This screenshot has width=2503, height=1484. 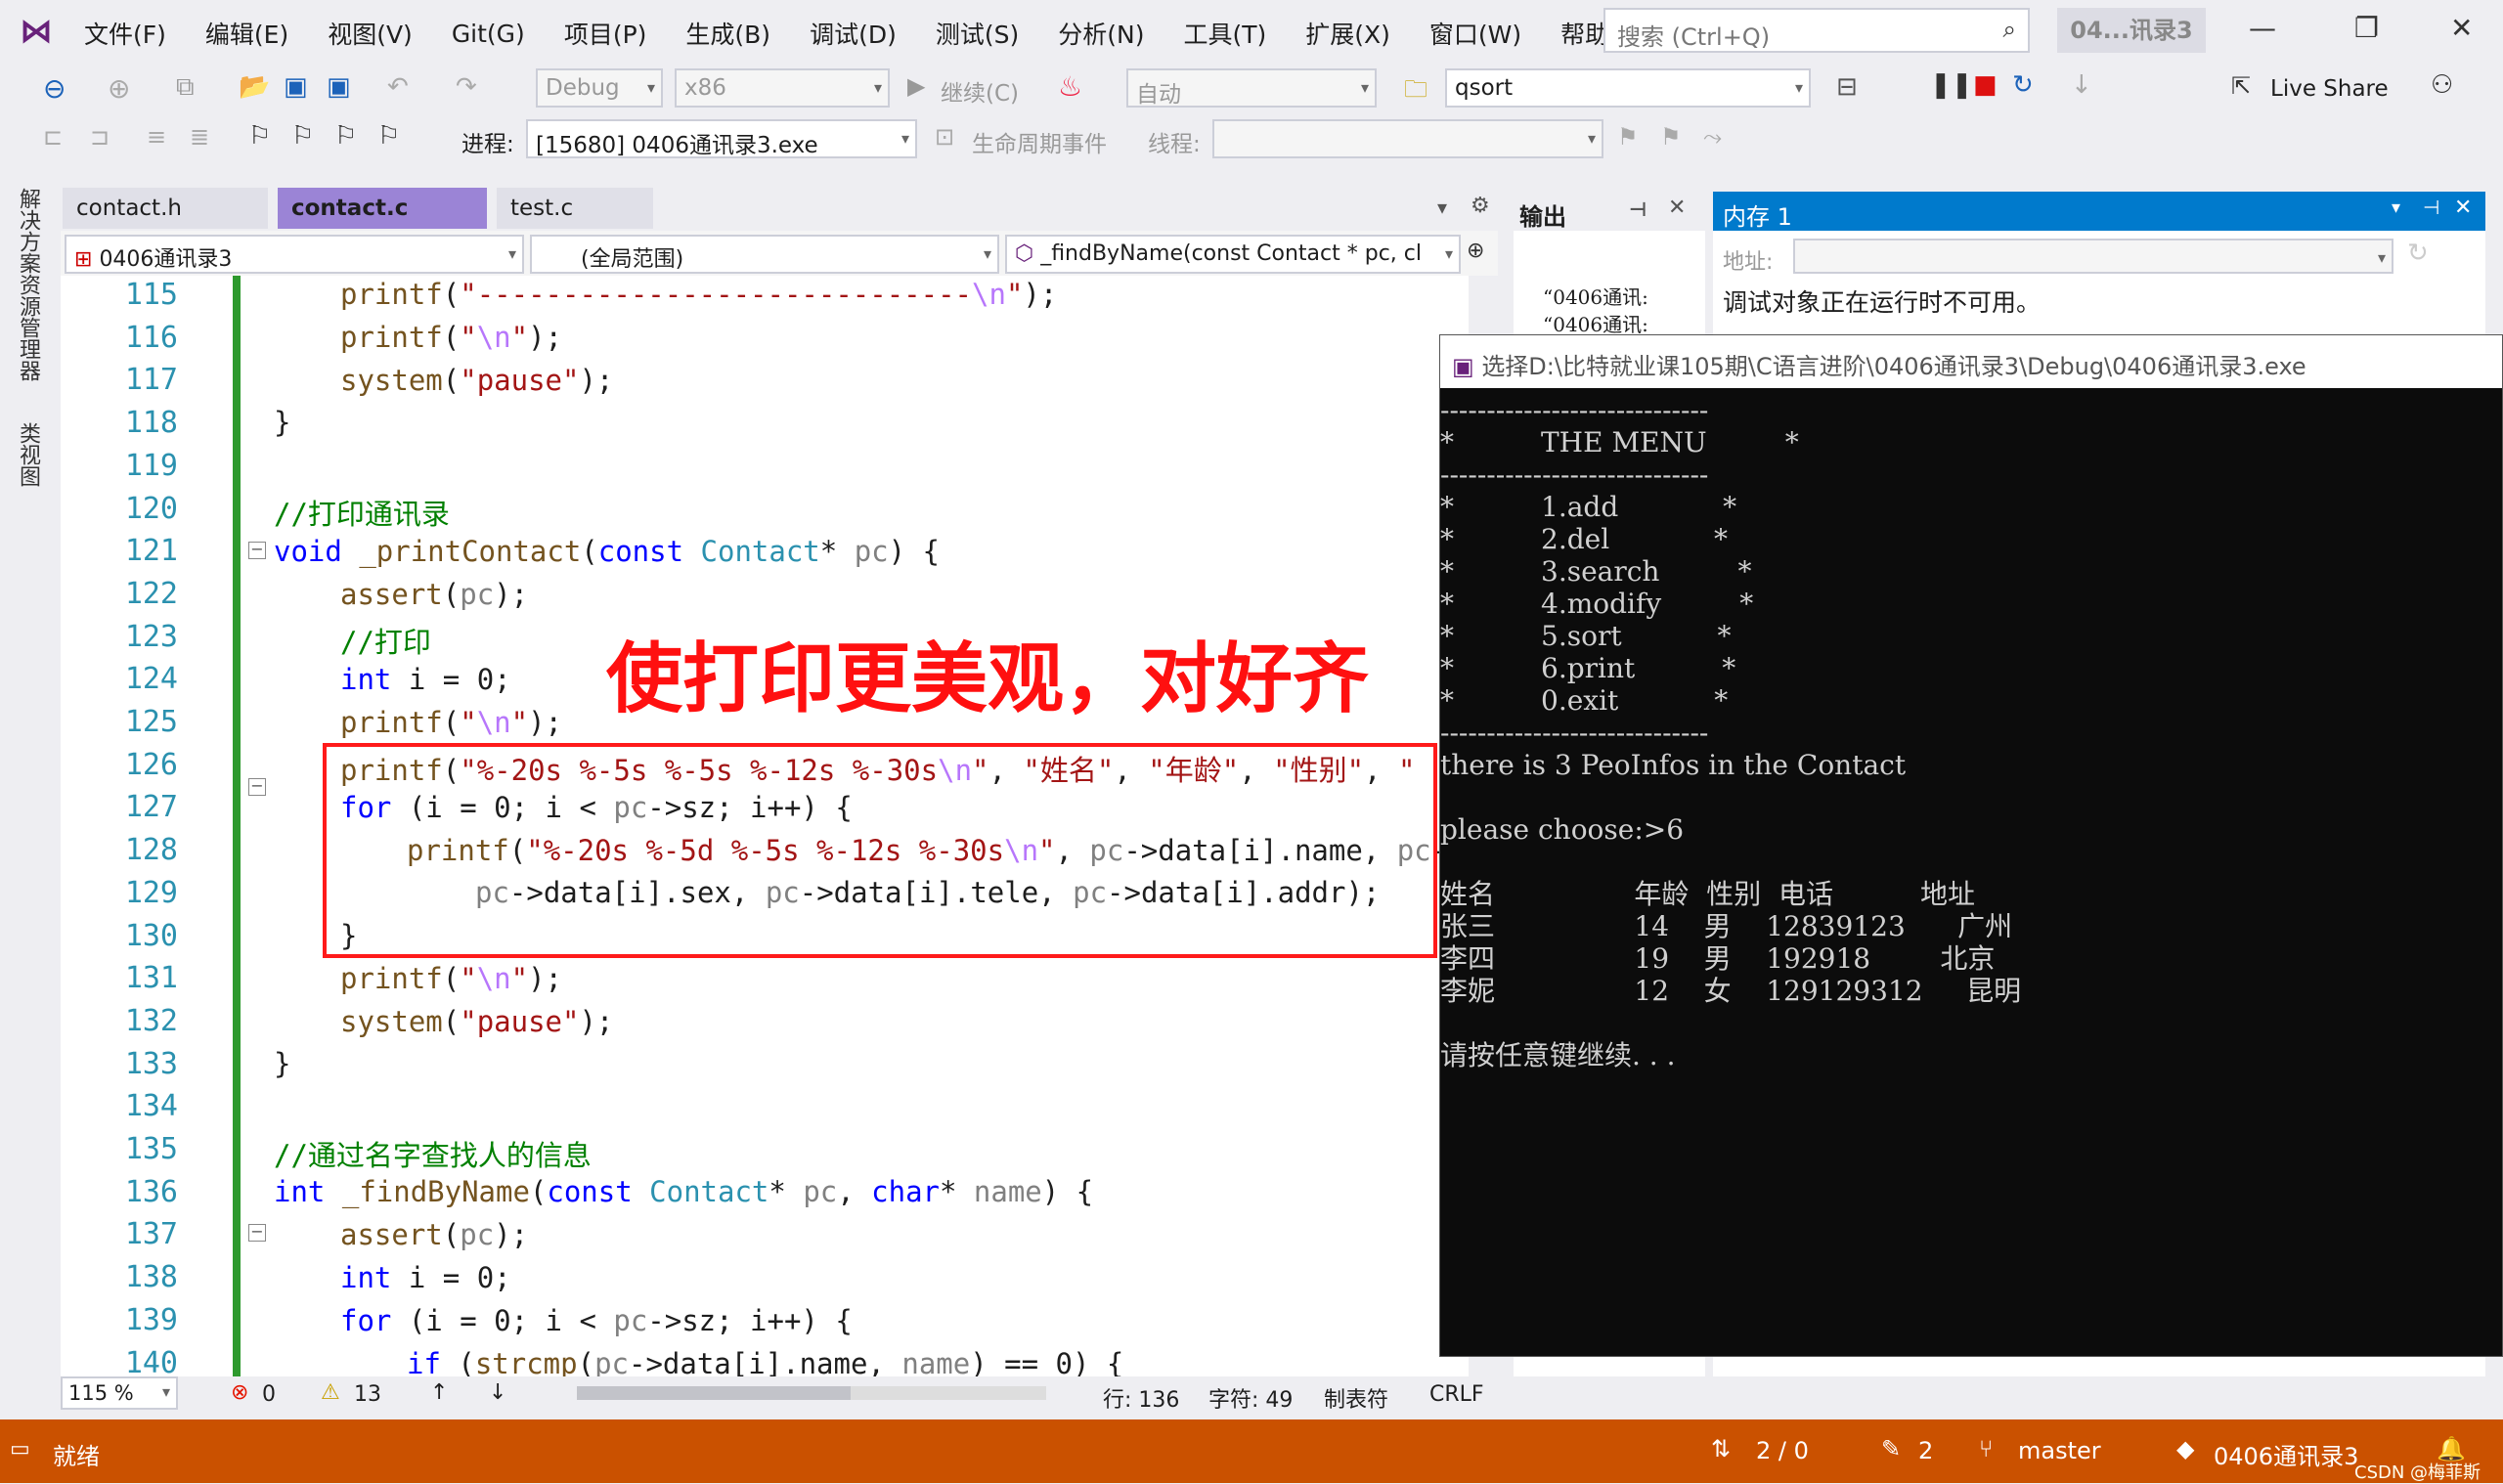 What do you see at coordinates (2241, 86) in the screenshot?
I see `live-share-icon: ⇱` at bounding box center [2241, 86].